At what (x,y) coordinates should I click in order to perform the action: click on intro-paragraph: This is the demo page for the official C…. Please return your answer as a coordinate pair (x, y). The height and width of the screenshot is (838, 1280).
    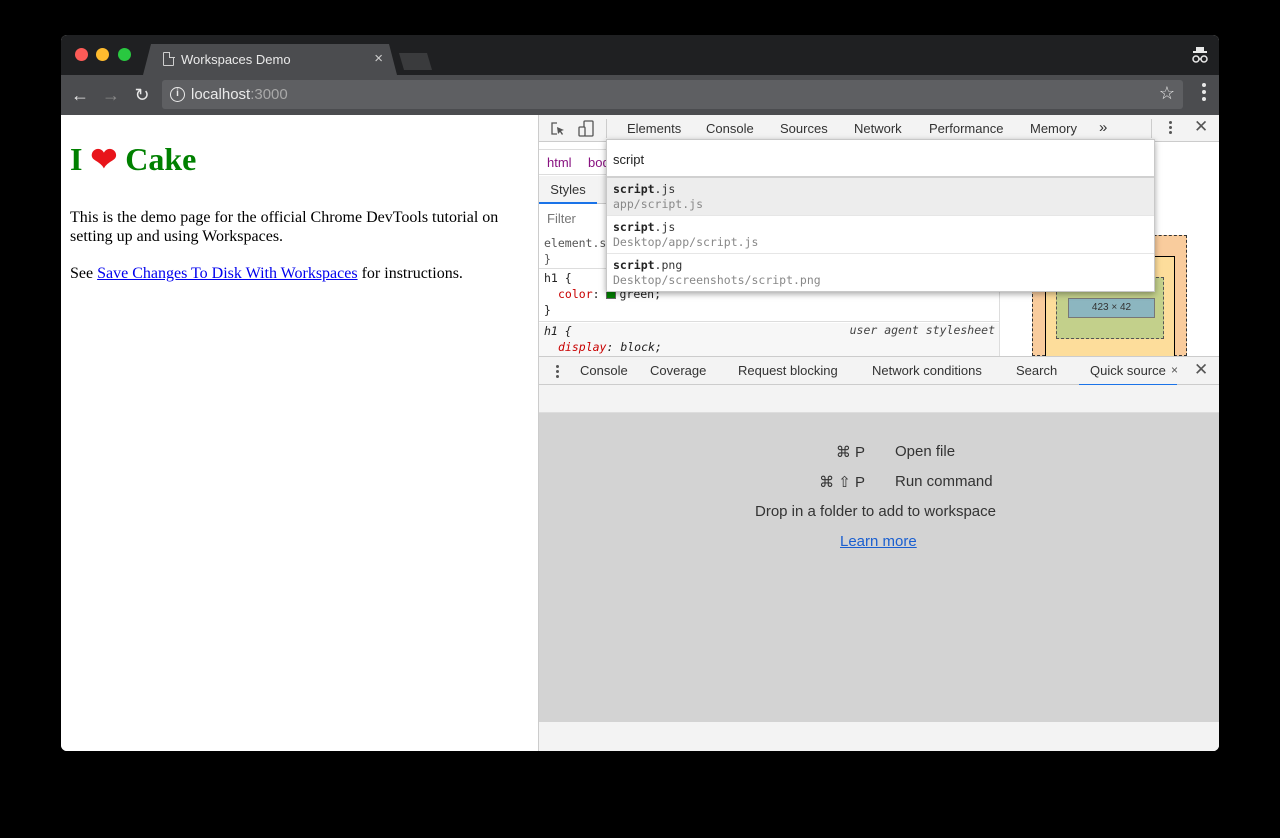
    Looking at the image, I should click on (284, 227).